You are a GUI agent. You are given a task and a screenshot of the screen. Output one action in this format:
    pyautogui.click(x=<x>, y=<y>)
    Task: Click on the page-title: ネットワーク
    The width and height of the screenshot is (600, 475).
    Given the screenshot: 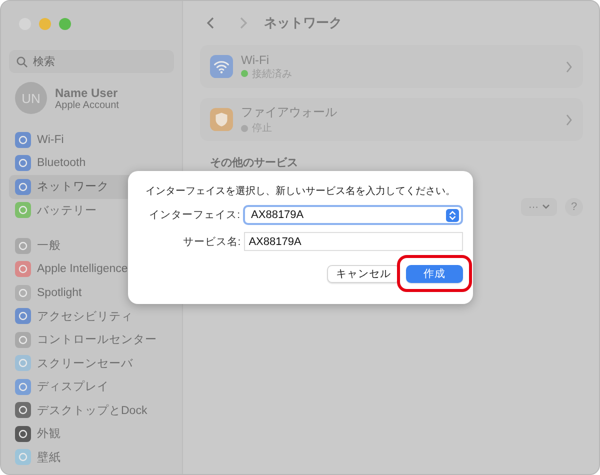 What is the action you would take?
    pyautogui.click(x=303, y=23)
    